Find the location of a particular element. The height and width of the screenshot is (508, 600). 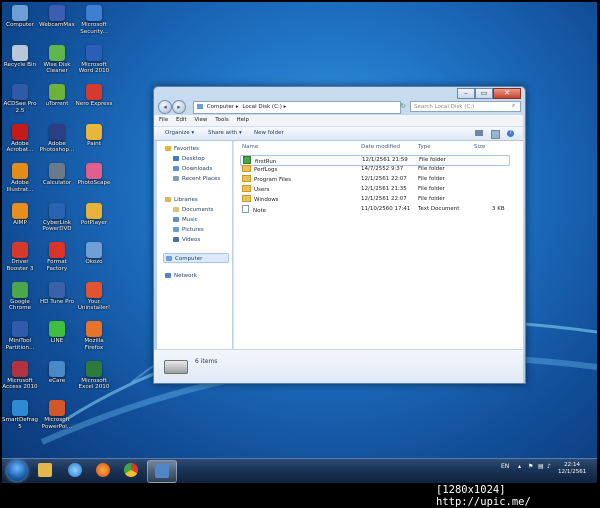

desktop-icon-label: Computer is located at coordinates (20, 25).